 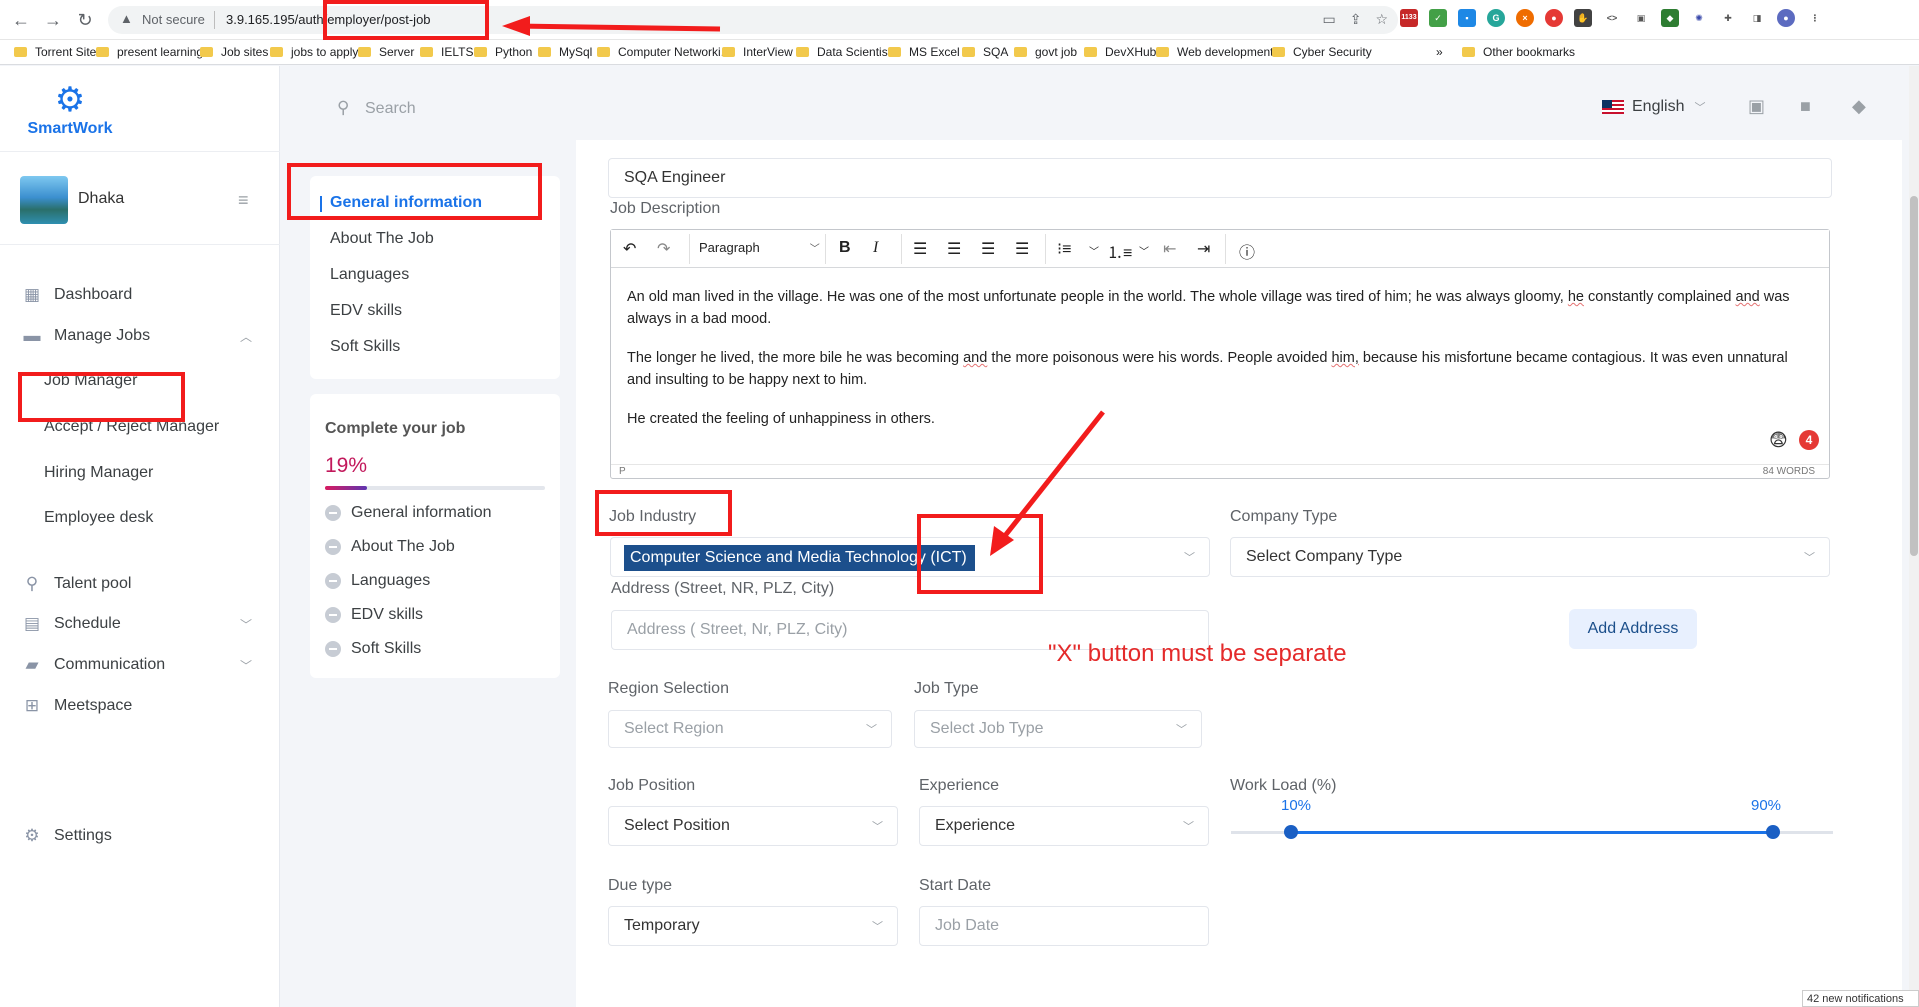 I want to click on profile-avatar-icon: ●, so click(x=1786, y=18).